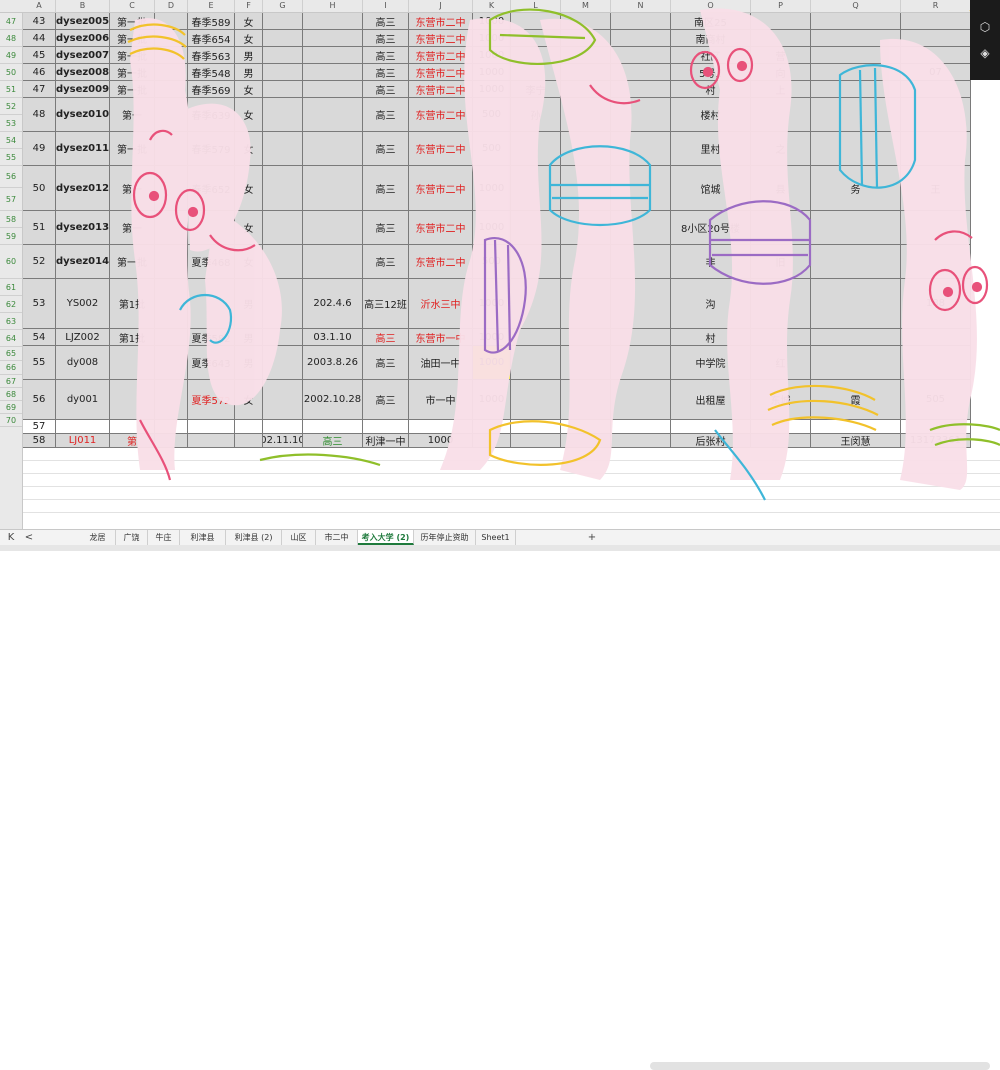 Image resolution: width=1000 pixels, height=1070 pixels. I want to click on prev-sheet-button: <, so click(29, 537).